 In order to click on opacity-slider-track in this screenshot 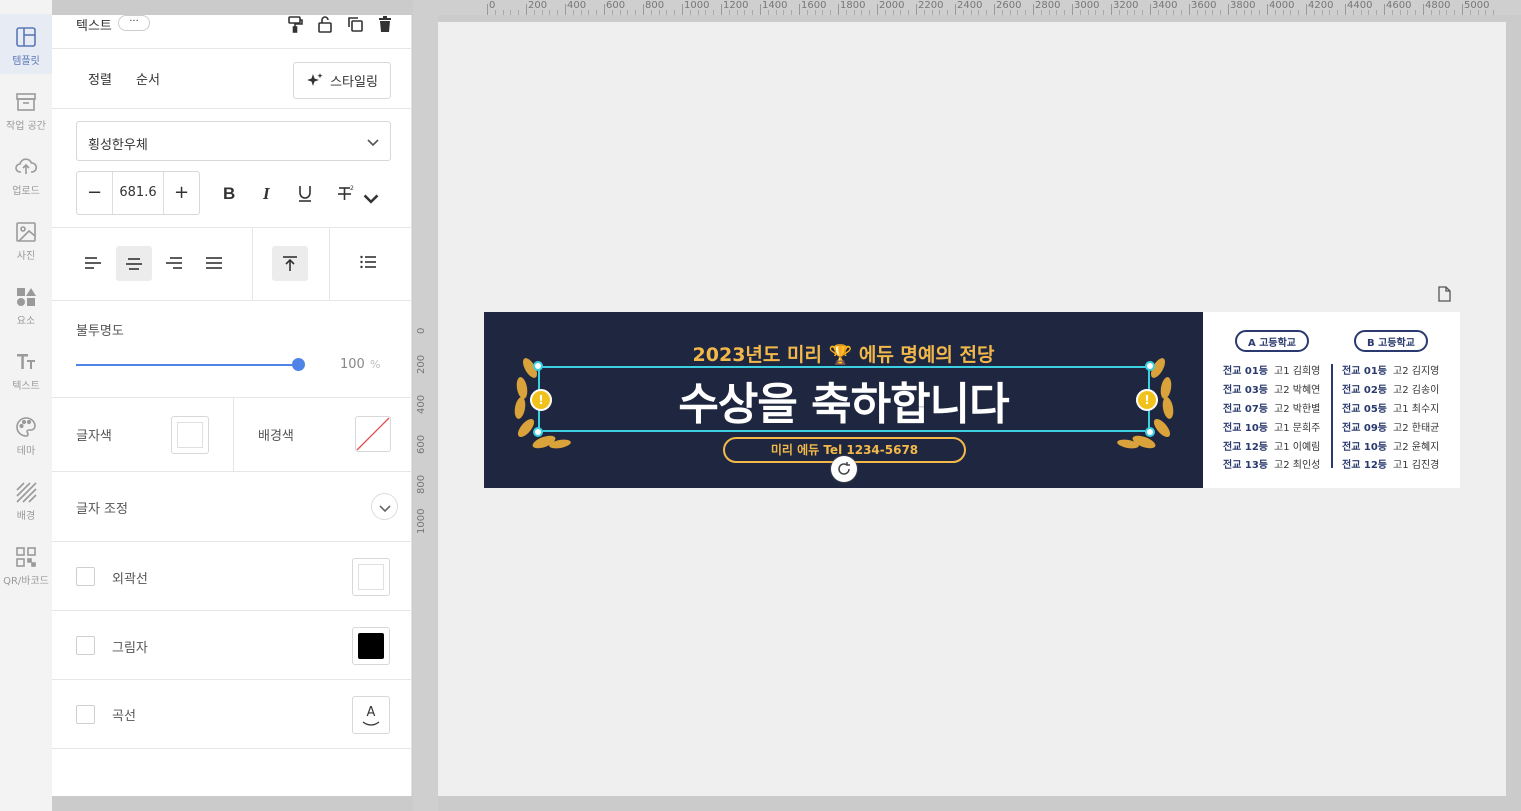, I will do `click(187, 365)`.